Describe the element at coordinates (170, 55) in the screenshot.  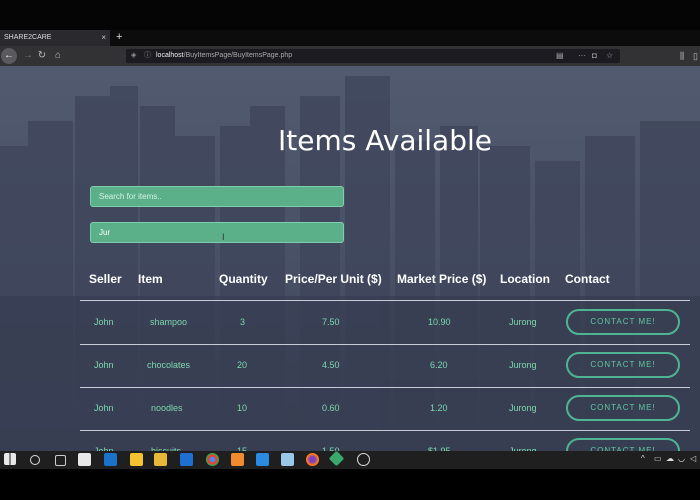
I see `url-host: localhost` at that location.